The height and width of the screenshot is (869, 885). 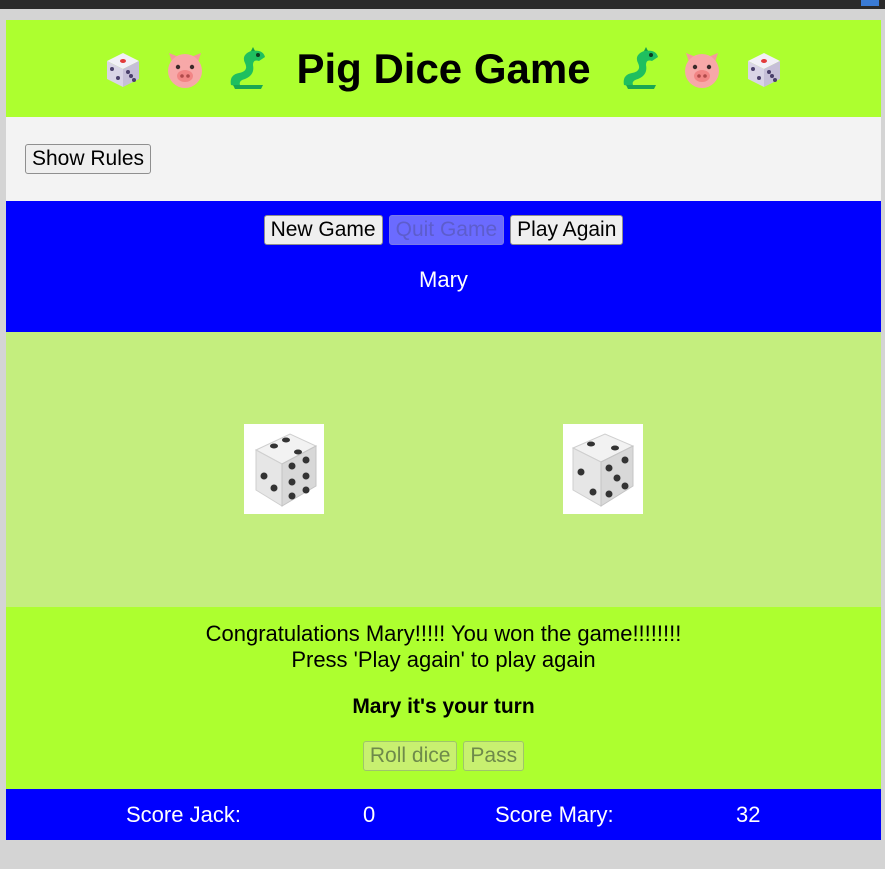 What do you see at coordinates (443, 159) in the screenshot?
I see `rules-bar: Show Rules` at bounding box center [443, 159].